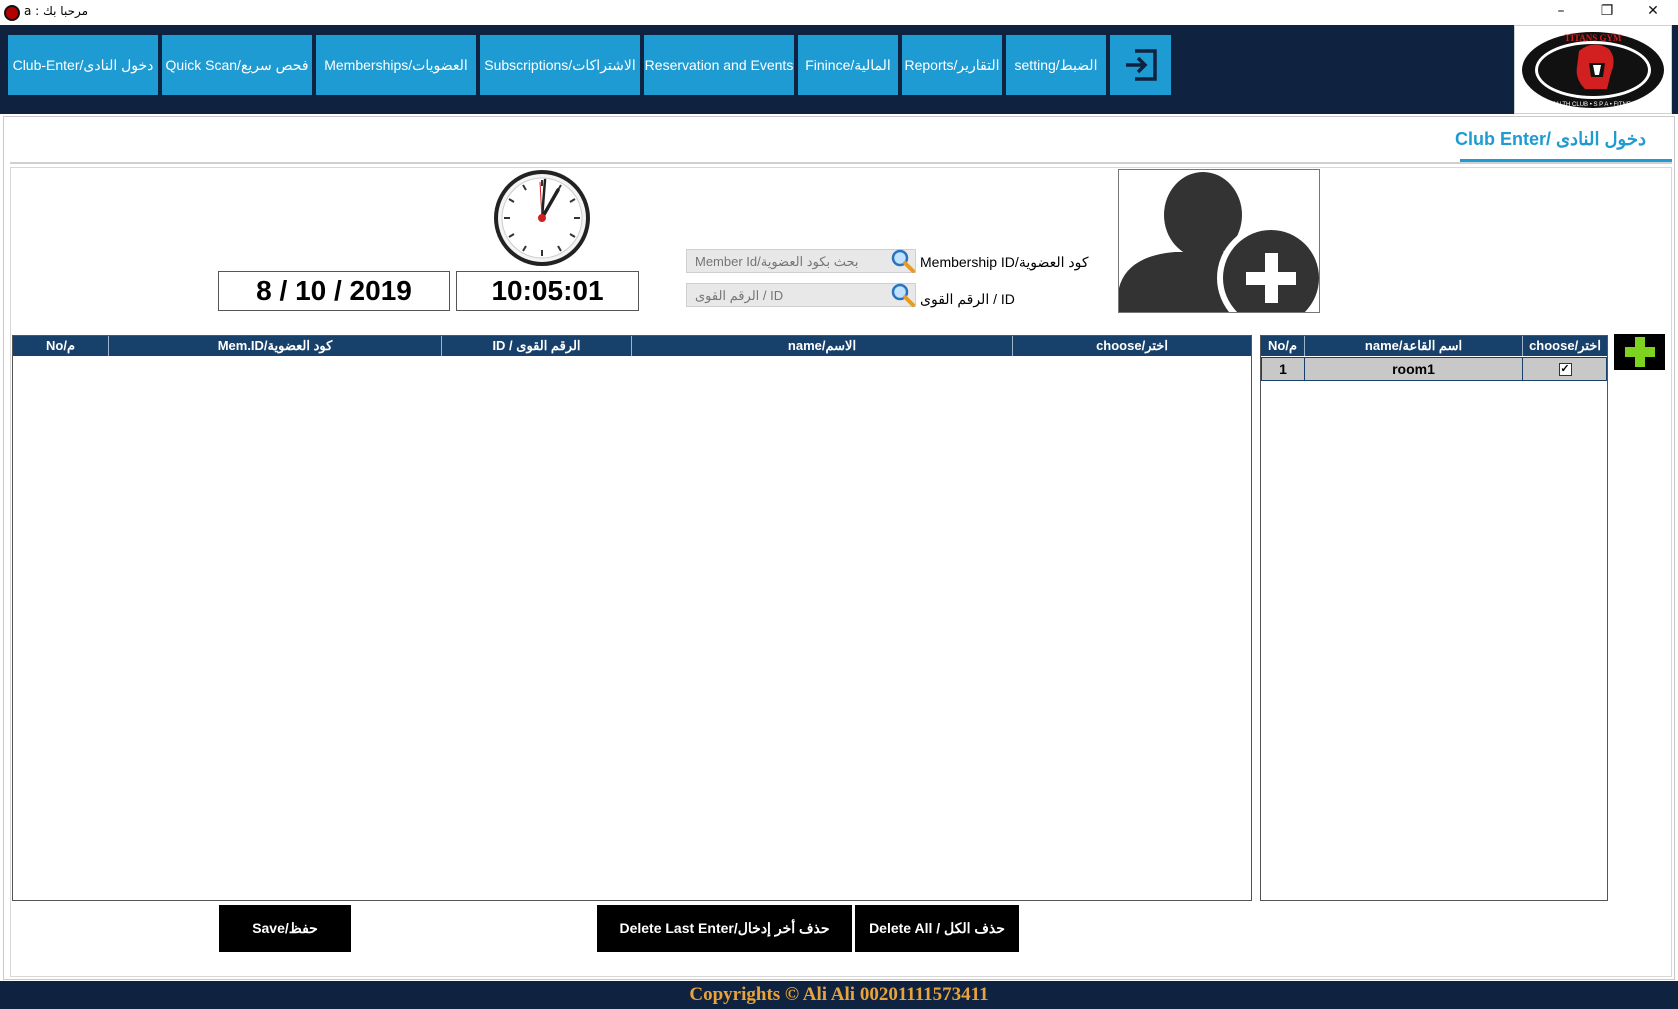  I want to click on restore-button: ❐, so click(1607, 12).